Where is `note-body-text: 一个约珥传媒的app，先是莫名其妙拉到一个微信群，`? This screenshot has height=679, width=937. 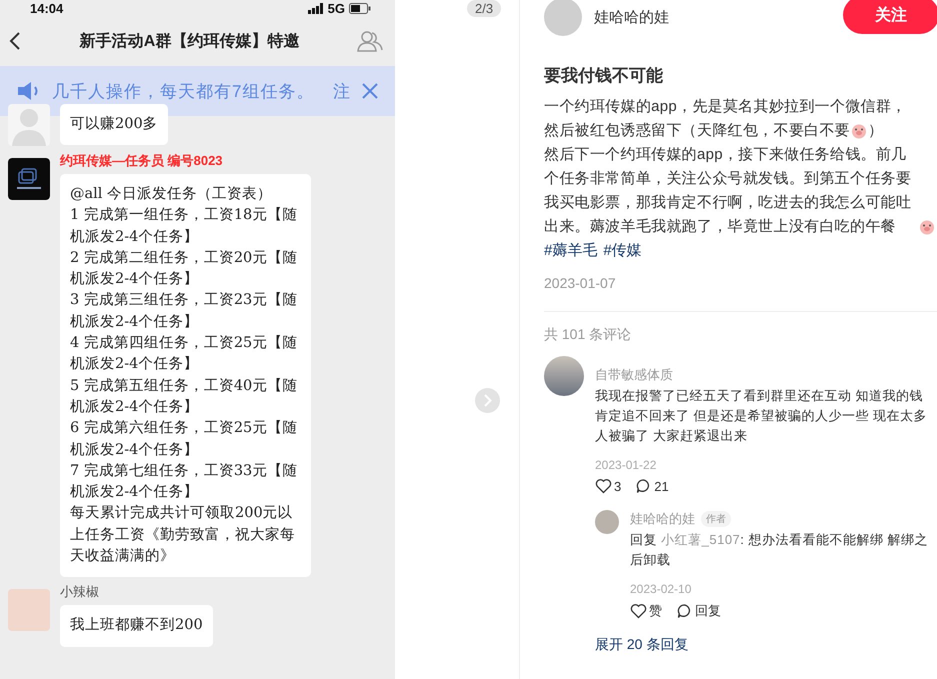
note-body-text: 一个约珥传媒的app，先是莫名其妙拉到一个微信群， is located at coordinates (725, 107).